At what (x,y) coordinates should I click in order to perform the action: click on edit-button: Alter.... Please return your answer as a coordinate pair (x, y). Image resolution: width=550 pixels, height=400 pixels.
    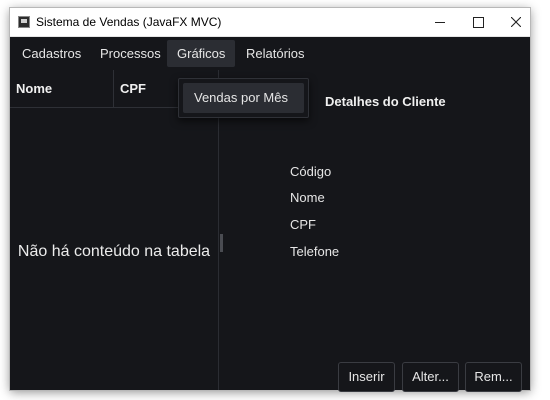
    Looking at the image, I should click on (430, 377).